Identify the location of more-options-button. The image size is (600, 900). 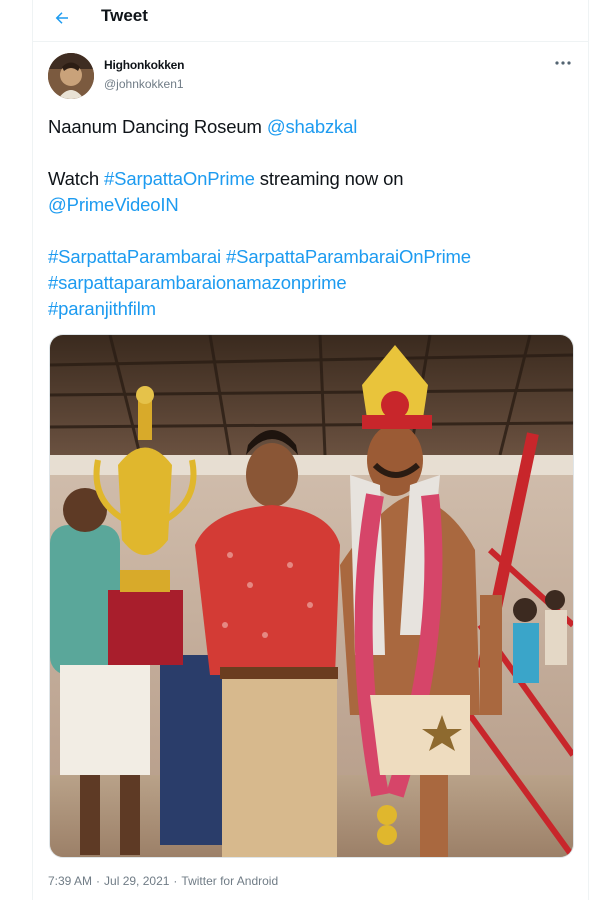
(563, 63).